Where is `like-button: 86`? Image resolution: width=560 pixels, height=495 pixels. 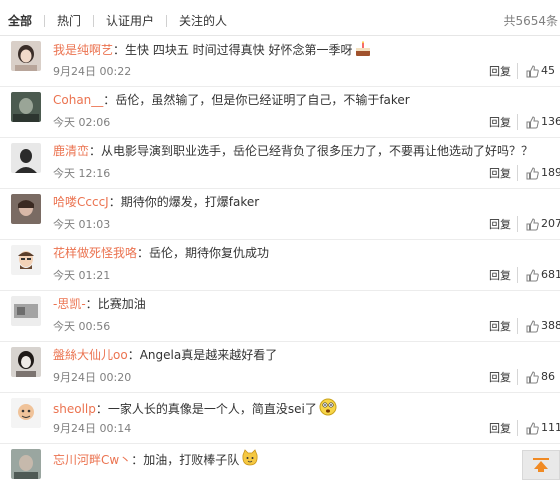
like-button: 86 is located at coordinates (536, 377).